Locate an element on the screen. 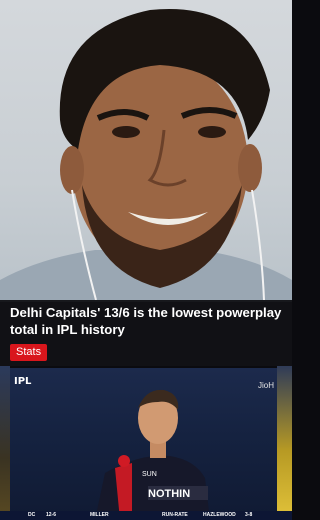  player-illustration: NOTHIN SUN is located at coordinates (152, 454).